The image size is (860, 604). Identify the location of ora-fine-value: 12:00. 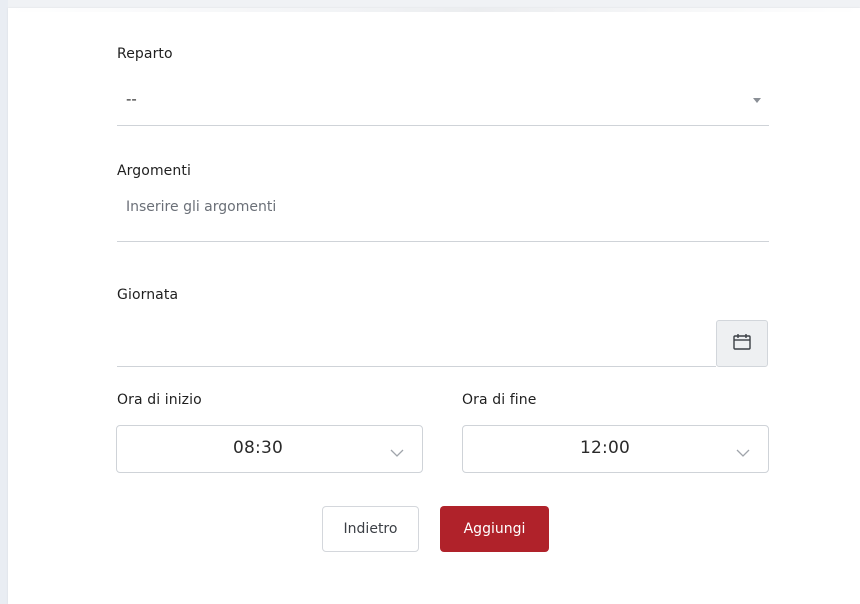
(605, 448).